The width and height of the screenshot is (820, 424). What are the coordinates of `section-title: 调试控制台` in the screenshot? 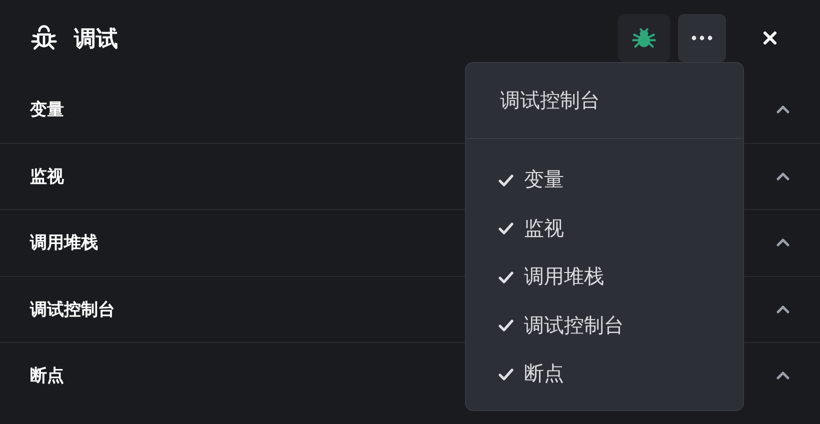 It's located at (72, 309).